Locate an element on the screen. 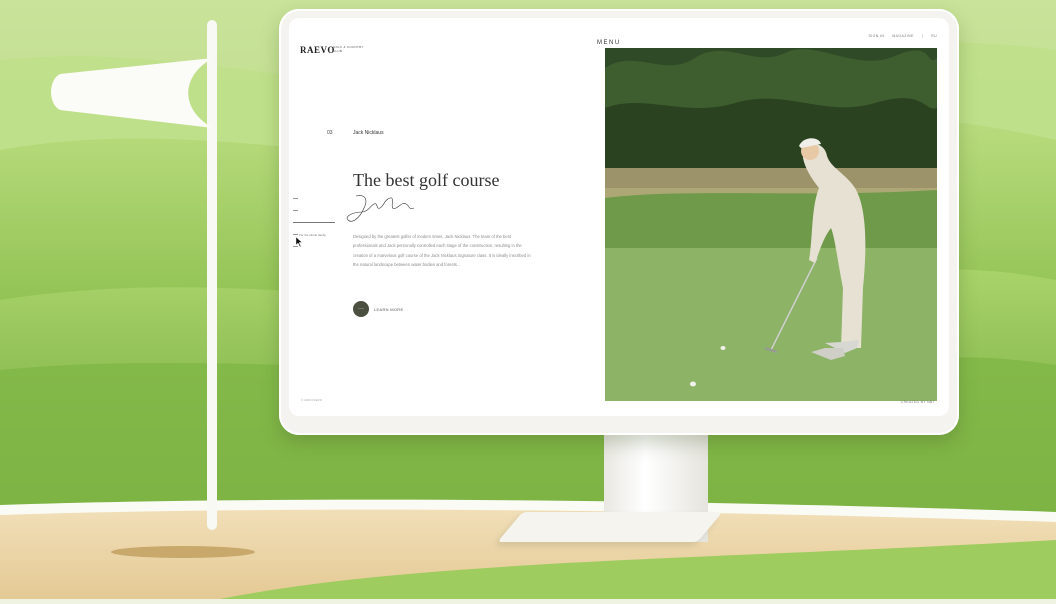 Image resolution: width=1056 pixels, height=604 pixels. nav-language: RU is located at coordinates (934, 36).